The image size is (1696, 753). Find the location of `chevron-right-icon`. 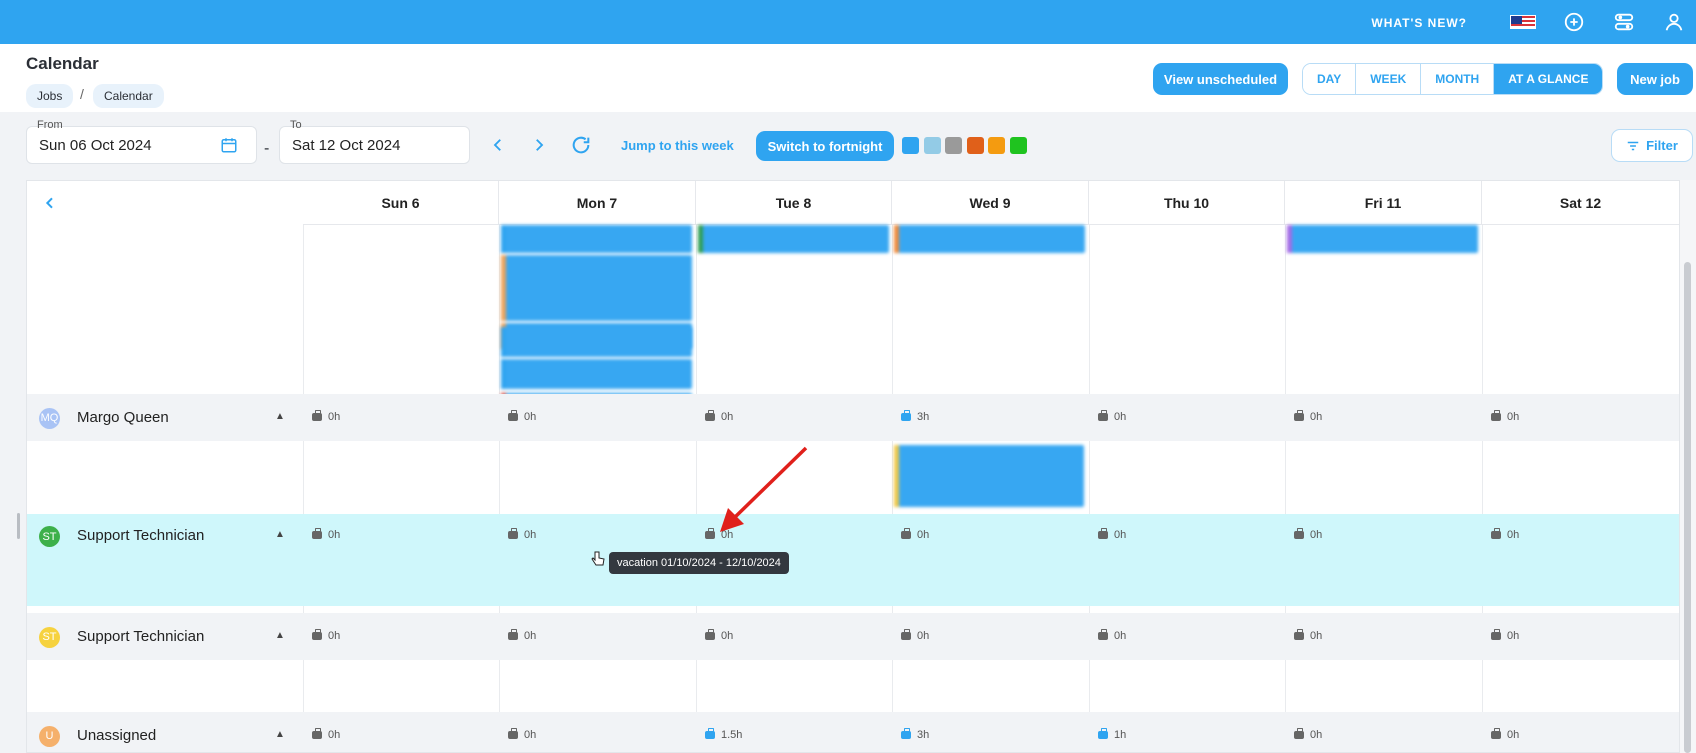

chevron-right-icon is located at coordinates (539, 145).